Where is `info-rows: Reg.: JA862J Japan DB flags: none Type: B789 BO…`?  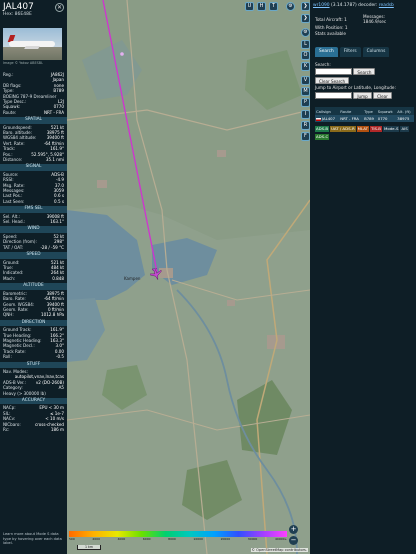
info-rows: Reg.: JA862J Japan DB flags: none Type: B789 BO… is located at coordinates (33, 252).